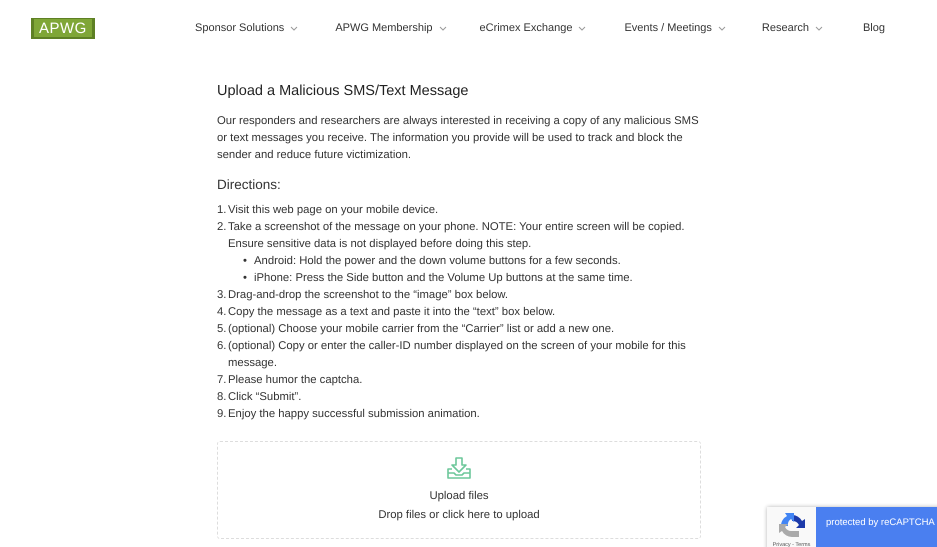  Describe the element at coordinates (222, 210) in the screenshot. I see `list-number: 1.` at that location.